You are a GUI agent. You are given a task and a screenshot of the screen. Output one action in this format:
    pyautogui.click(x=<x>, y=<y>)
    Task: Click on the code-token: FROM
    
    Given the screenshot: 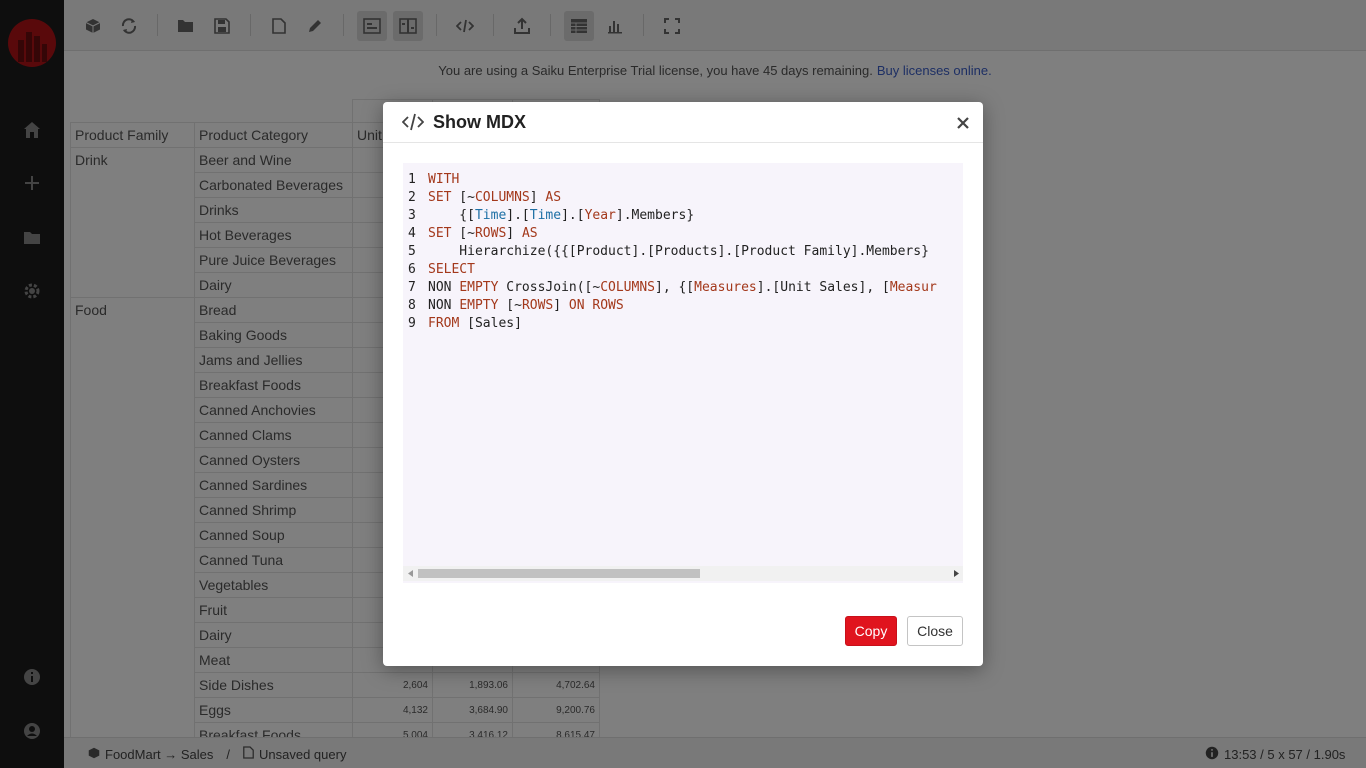 What is the action you would take?
    pyautogui.click(x=444, y=323)
    